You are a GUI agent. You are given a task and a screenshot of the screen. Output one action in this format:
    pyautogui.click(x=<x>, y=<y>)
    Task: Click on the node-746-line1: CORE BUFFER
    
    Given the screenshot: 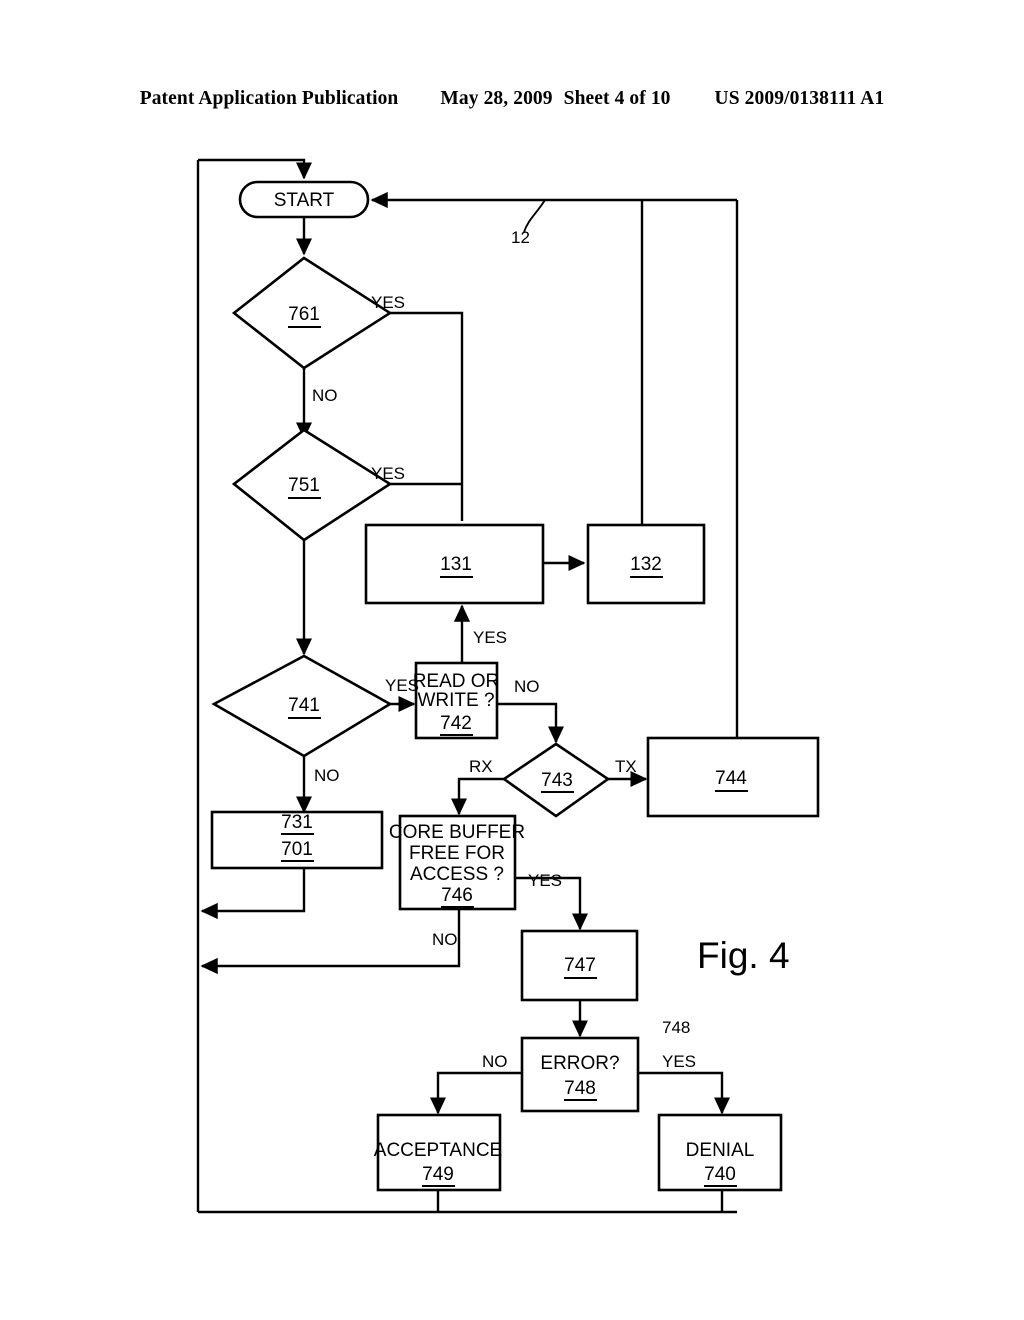 What is the action you would take?
    pyautogui.click(x=457, y=832)
    